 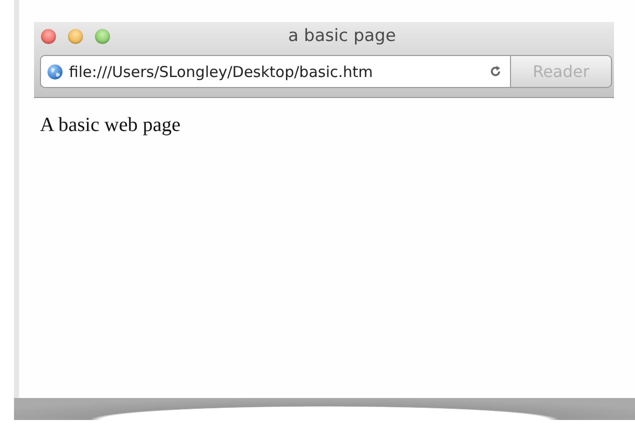 What do you see at coordinates (342, 36) in the screenshot?
I see `window-title: a basic page` at bounding box center [342, 36].